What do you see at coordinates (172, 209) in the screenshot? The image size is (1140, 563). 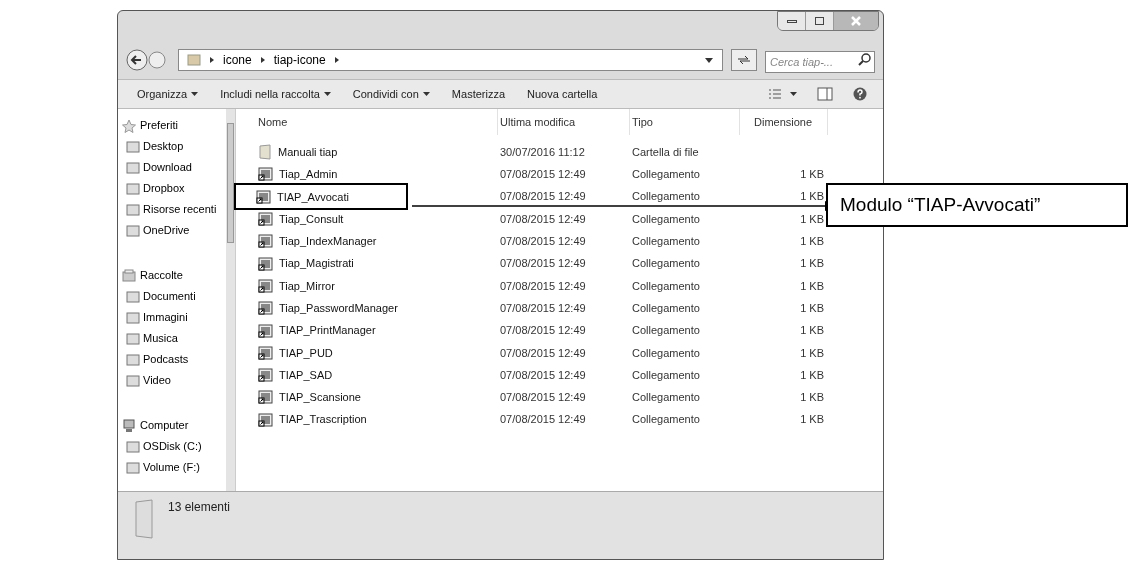 I see `sidebar-item: Risorse recenti` at bounding box center [172, 209].